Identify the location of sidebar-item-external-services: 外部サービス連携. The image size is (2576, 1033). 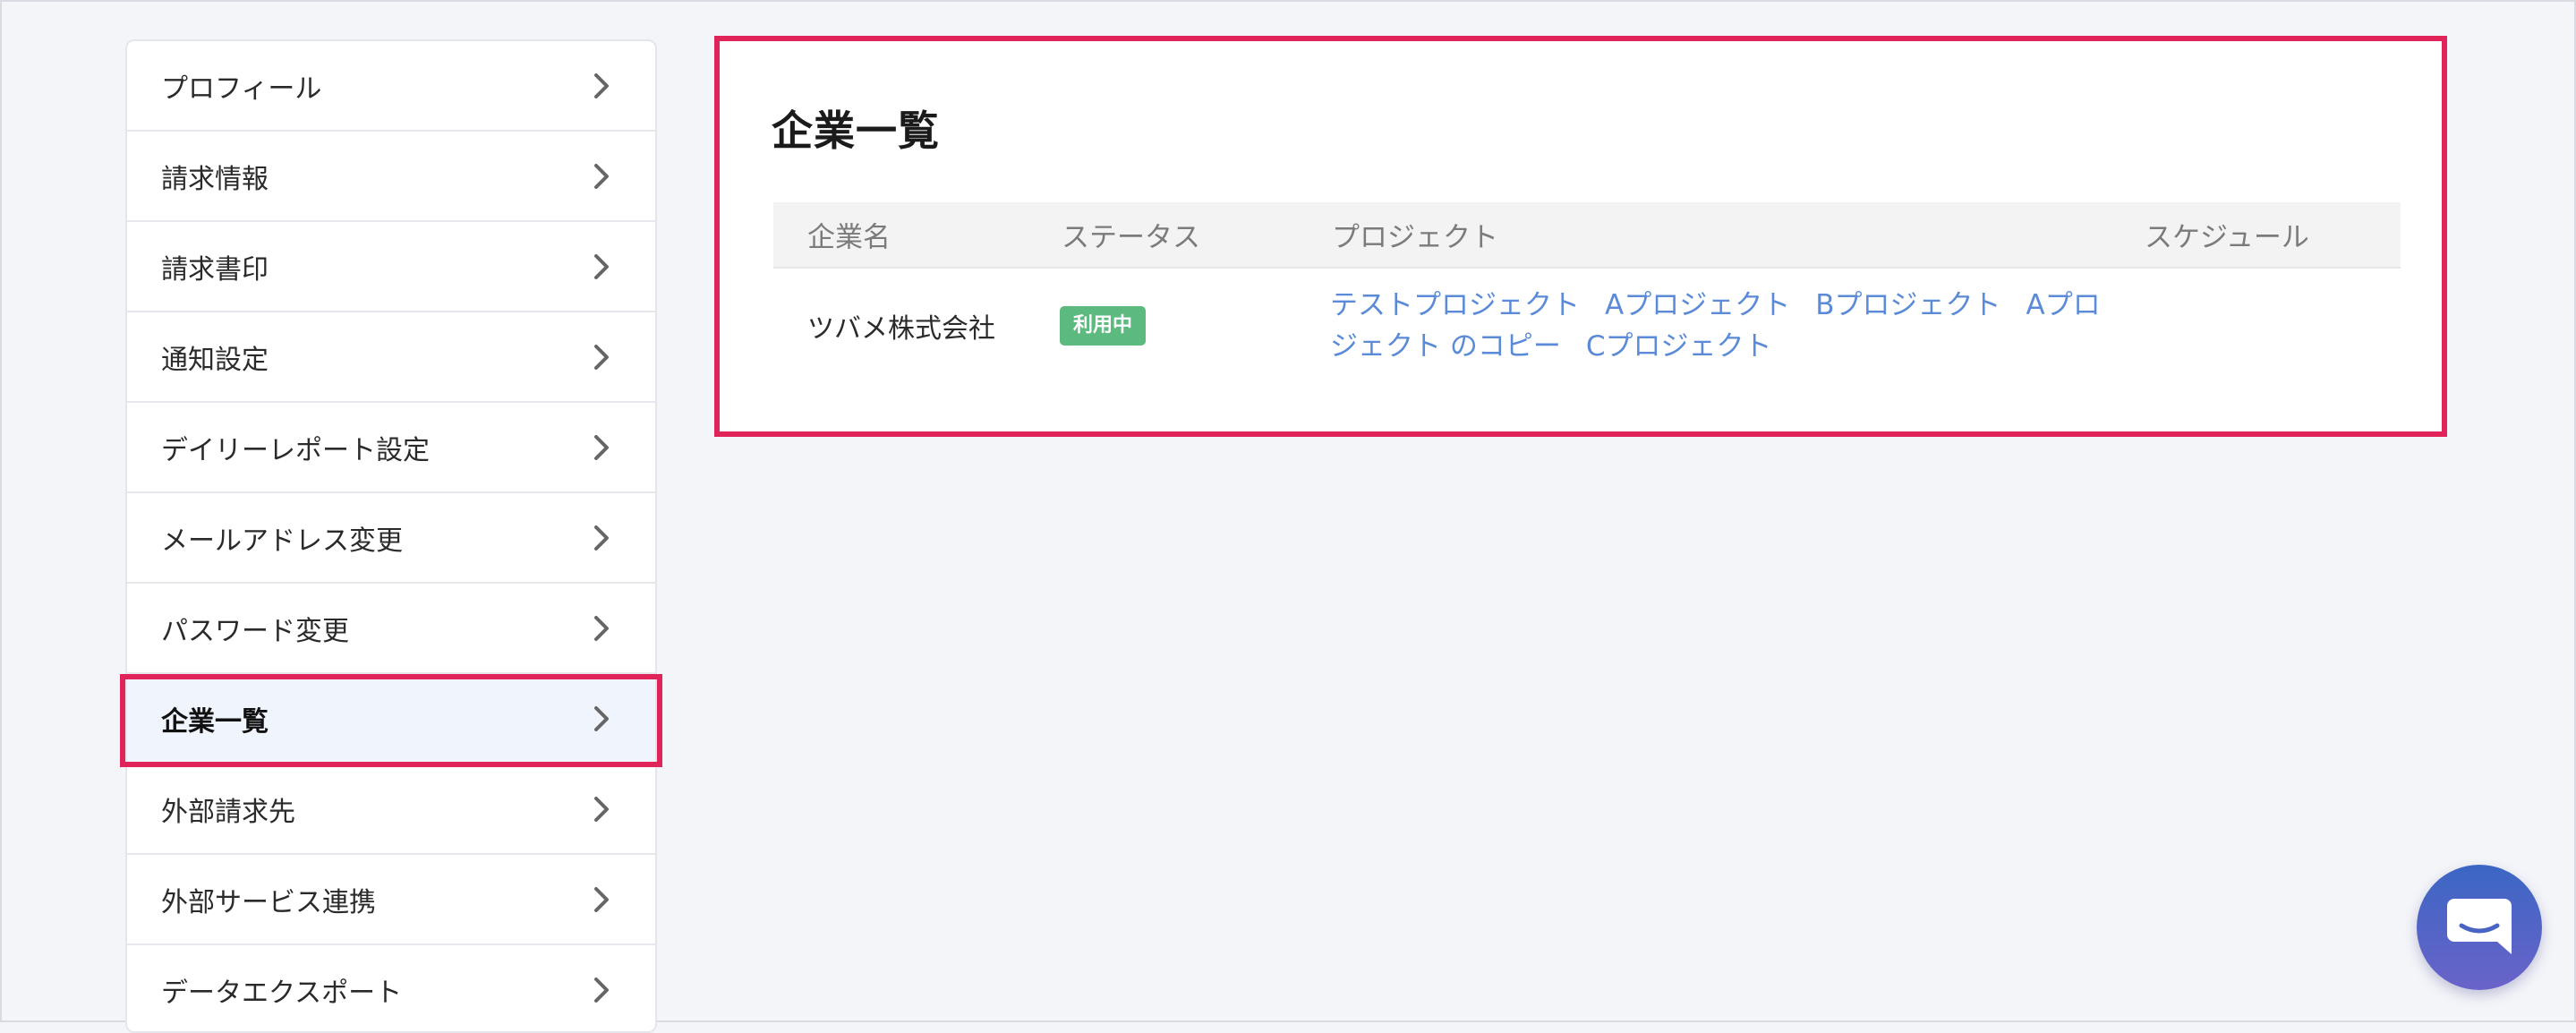
(391, 900).